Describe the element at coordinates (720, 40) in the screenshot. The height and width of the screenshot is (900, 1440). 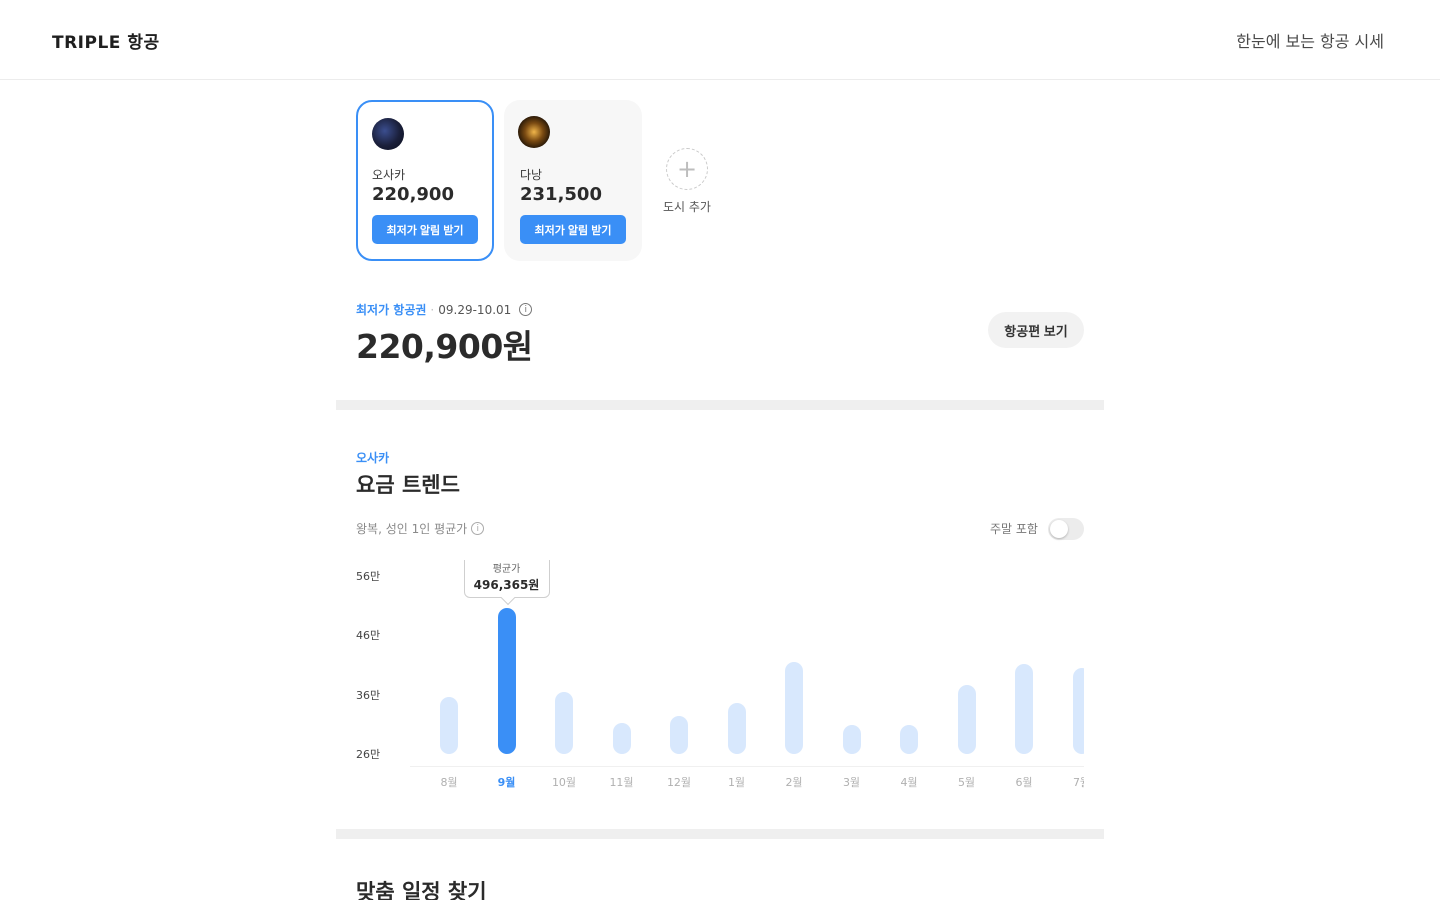
I see `app-header: TRIPLE 항공 한눈에 보는 항공 시세` at that location.